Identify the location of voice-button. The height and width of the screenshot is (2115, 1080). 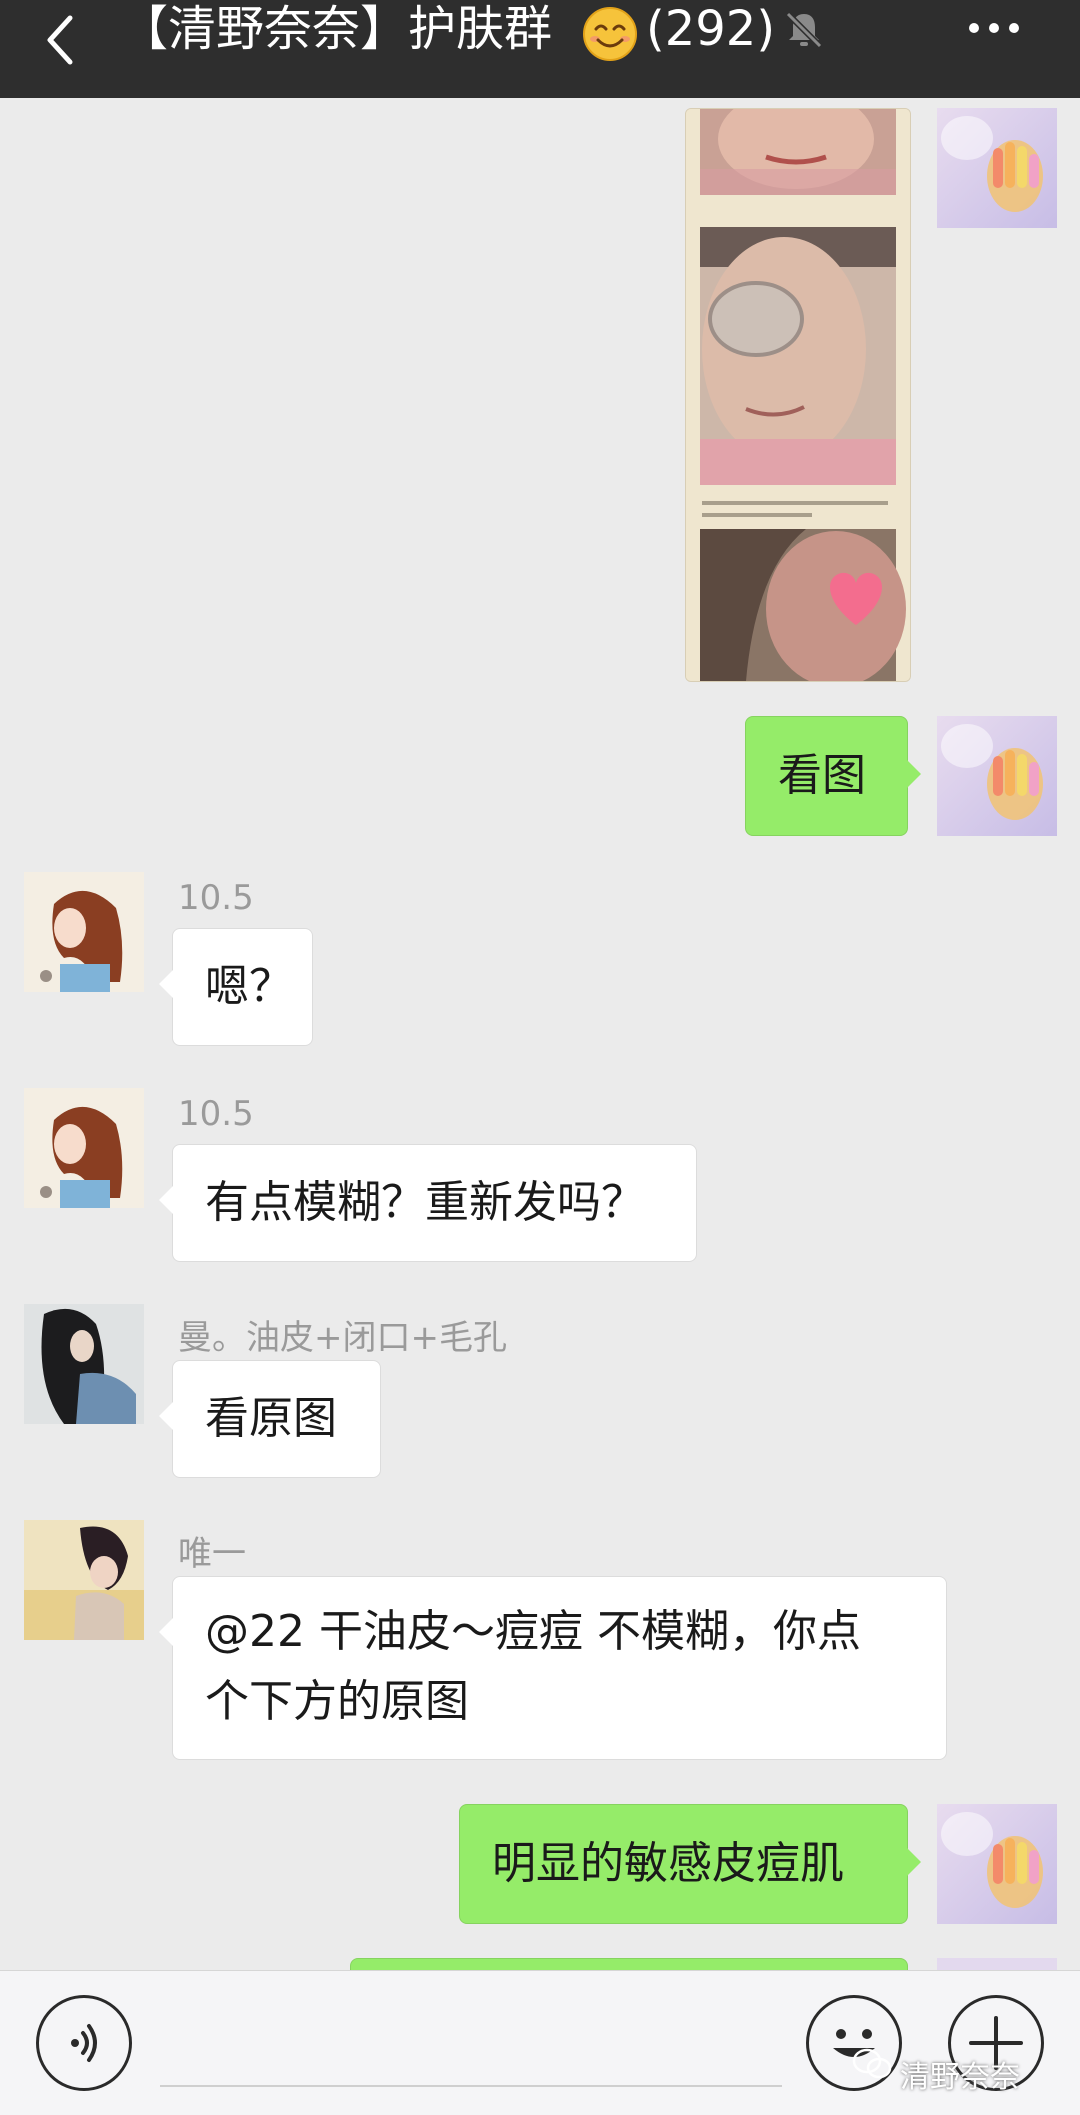
(84, 2043).